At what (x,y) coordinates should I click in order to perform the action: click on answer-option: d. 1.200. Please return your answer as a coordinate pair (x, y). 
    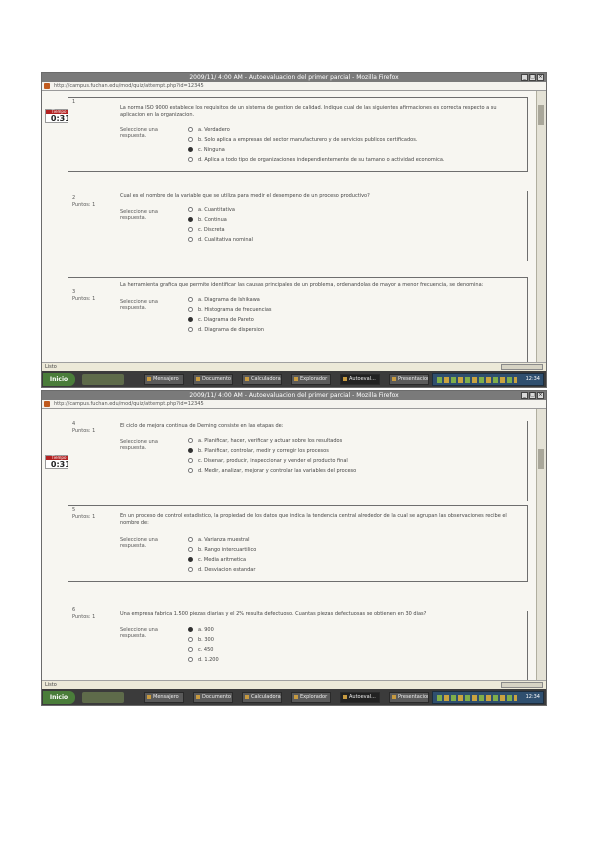
    Looking at the image, I should click on (203, 660).